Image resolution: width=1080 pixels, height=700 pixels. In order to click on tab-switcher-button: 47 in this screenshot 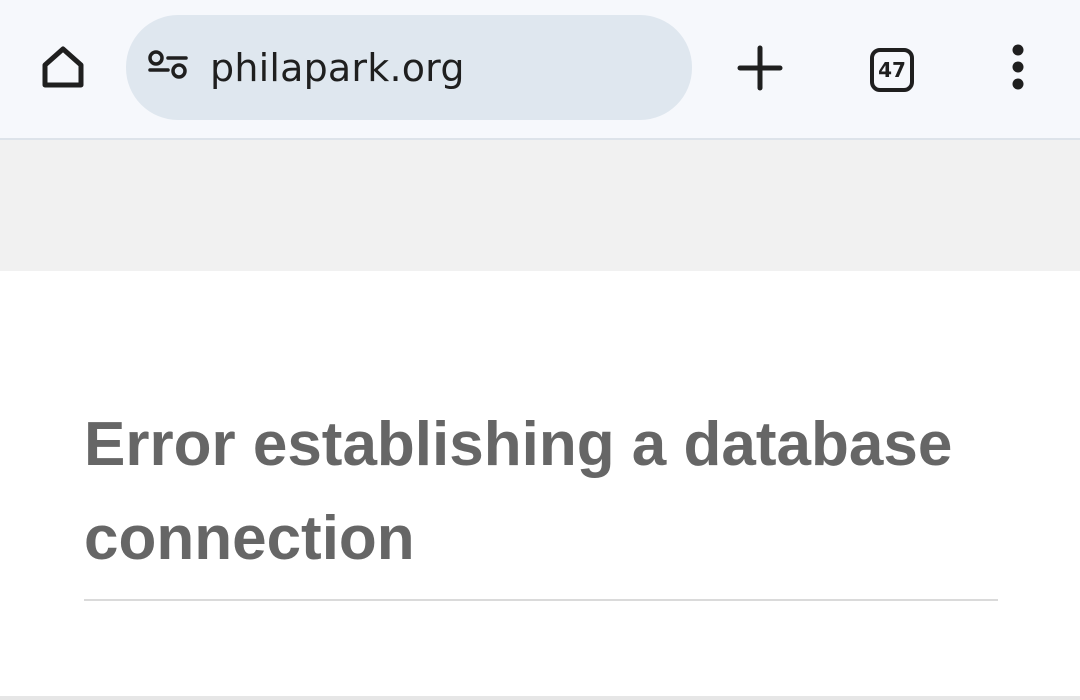, I will do `click(892, 70)`.